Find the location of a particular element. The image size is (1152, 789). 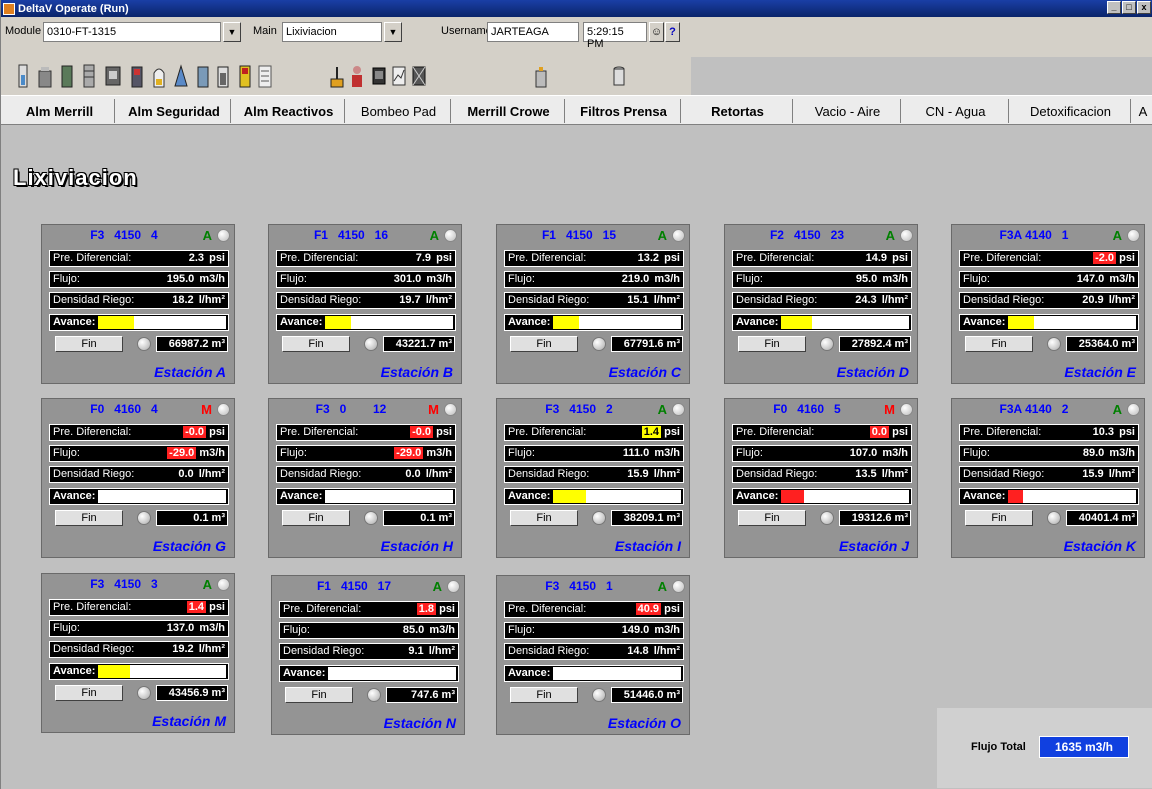

heater-icon is located at coordinates (159, 76).